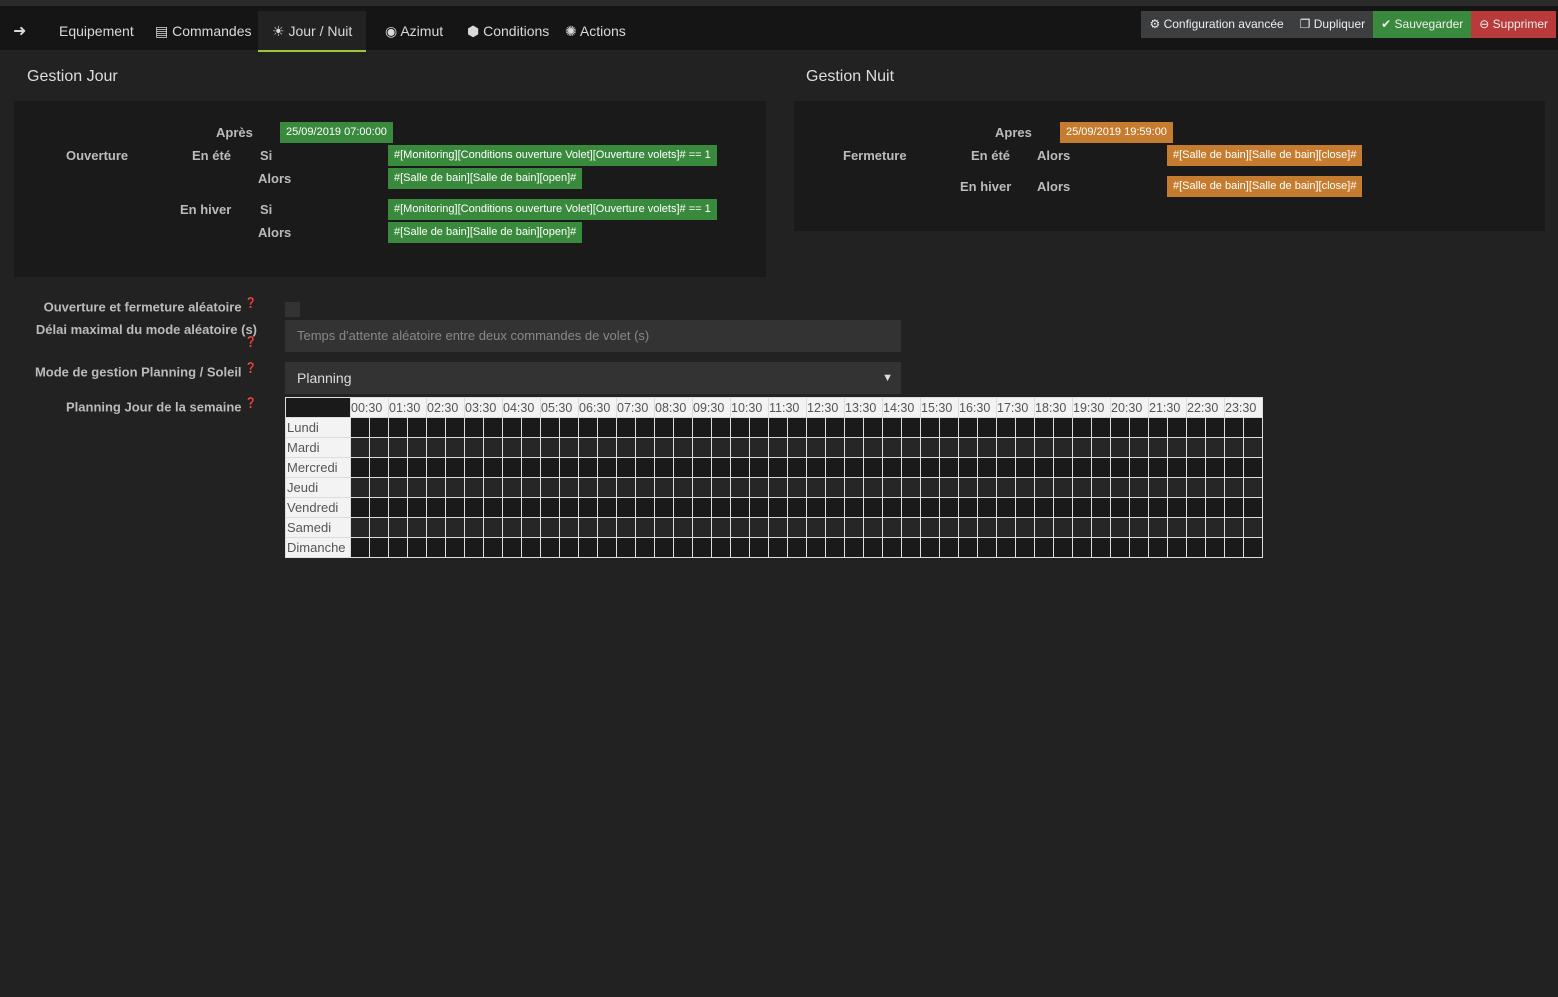 The width and height of the screenshot is (1558, 997). What do you see at coordinates (414, 31) in the screenshot?
I see `tab-azimut: ◉ Azimut` at bounding box center [414, 31].